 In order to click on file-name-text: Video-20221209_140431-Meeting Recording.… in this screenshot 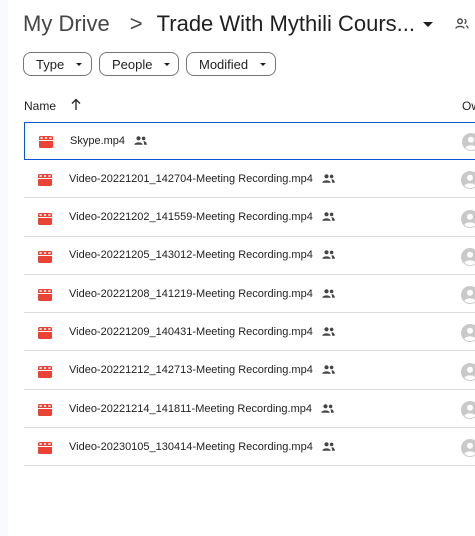, I will do `click(191, 331)`.